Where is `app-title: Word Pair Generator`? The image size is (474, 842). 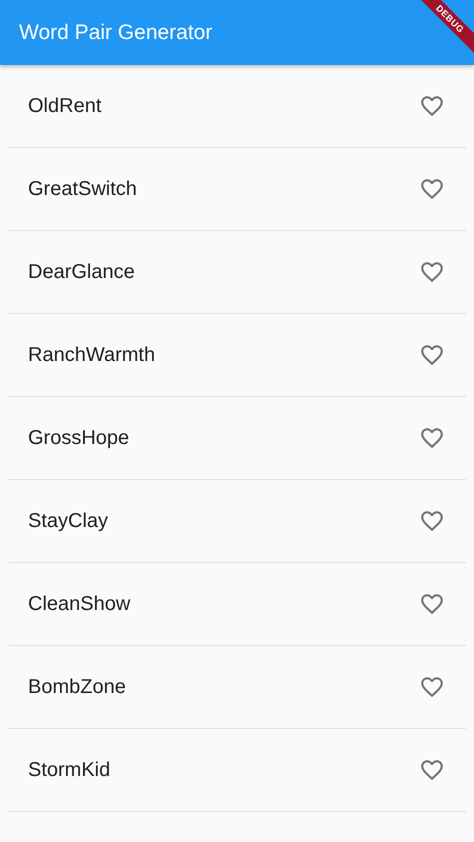
app-title: Word Pair Generator is located at coordinates (115, 32).